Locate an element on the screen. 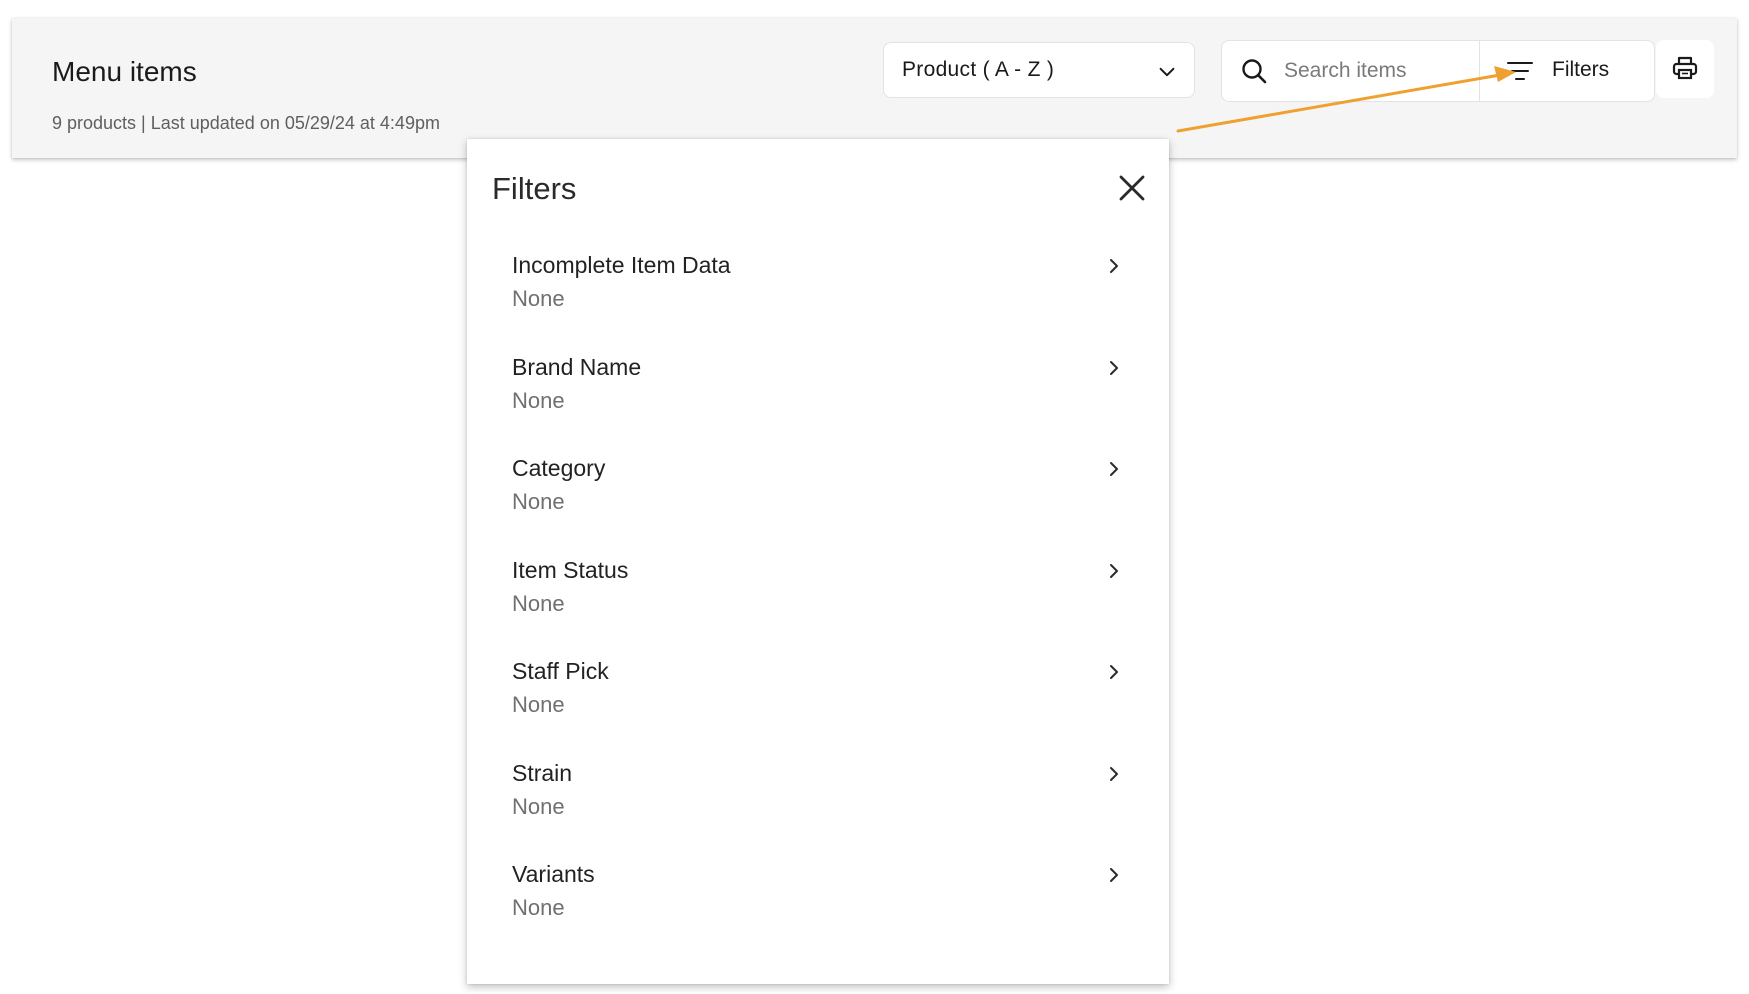  filter-item-variants: Variants None is located at coordinates (818, 879).